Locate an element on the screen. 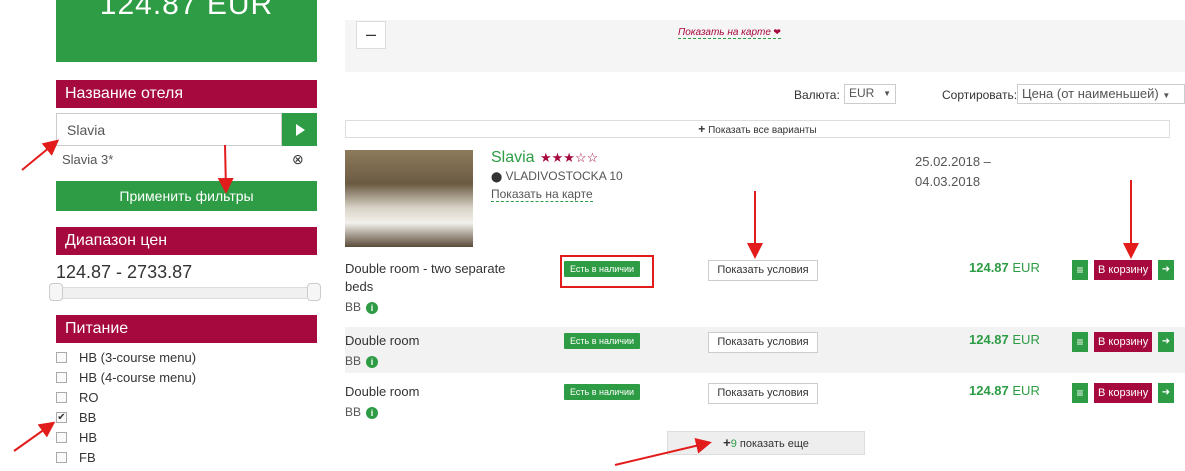  sort-value: Цена (от наименьшей) is located at coordinates (1090, 93).